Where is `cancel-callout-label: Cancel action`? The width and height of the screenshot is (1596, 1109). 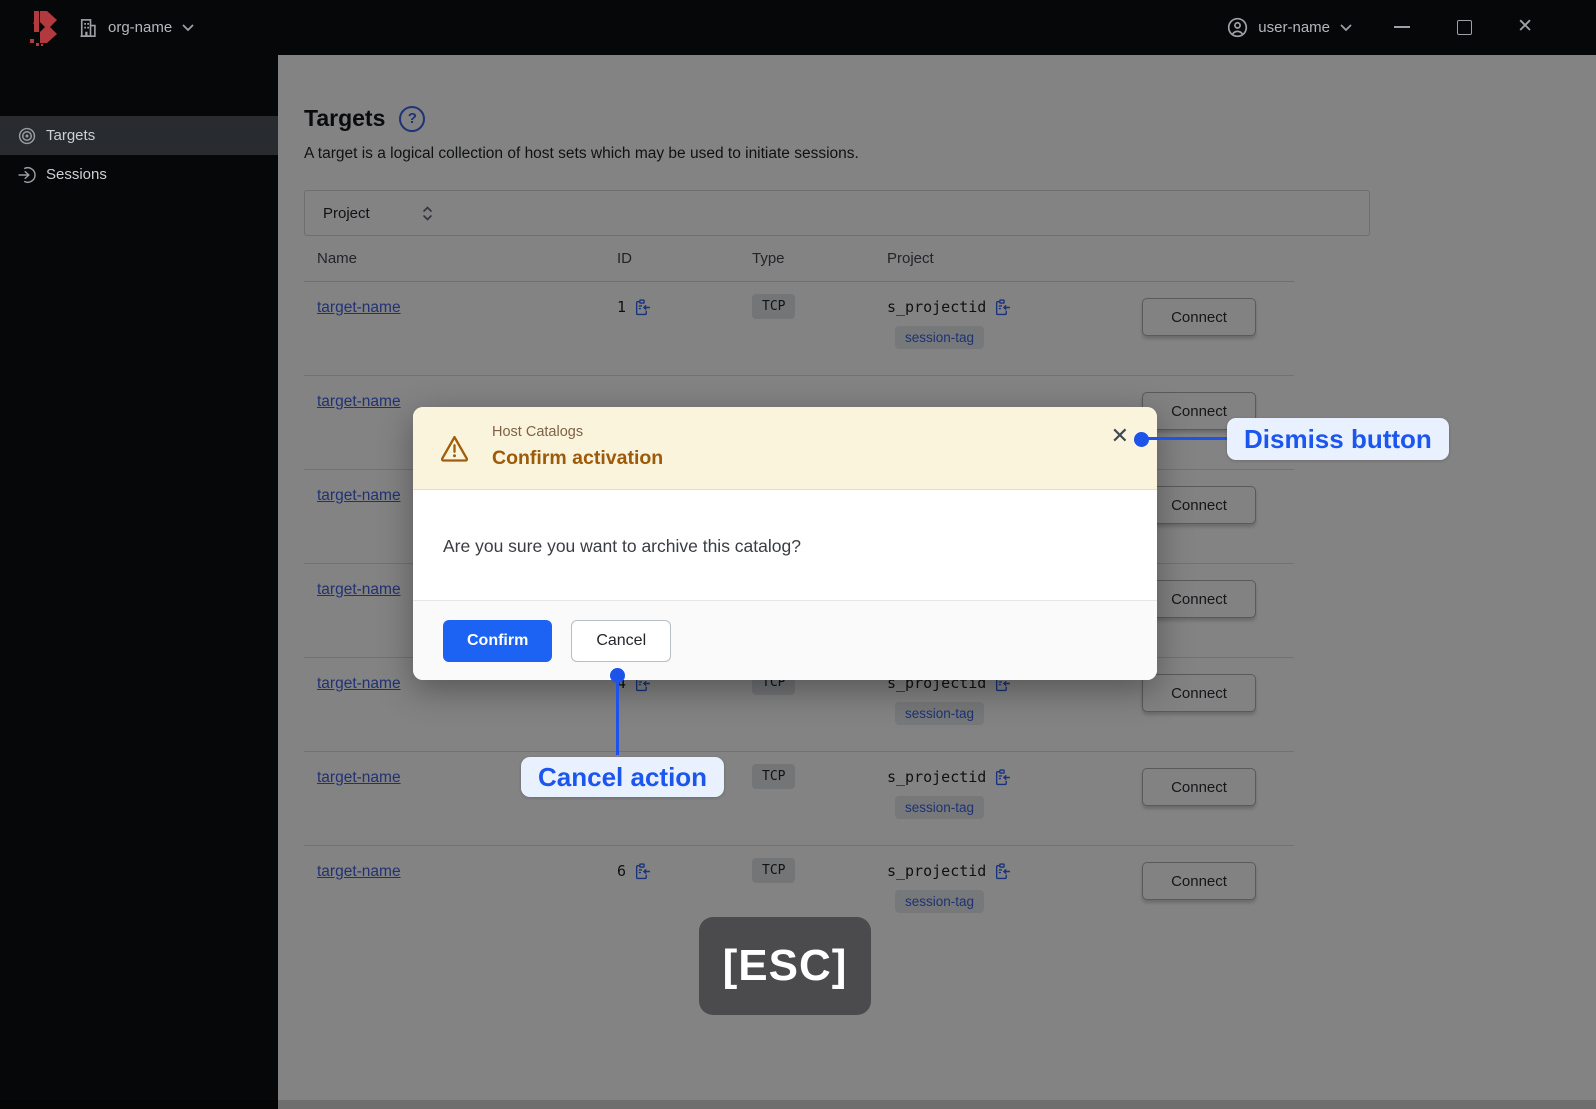 cancel-callout-label: Cancel action is located at coordinates (623, 777).